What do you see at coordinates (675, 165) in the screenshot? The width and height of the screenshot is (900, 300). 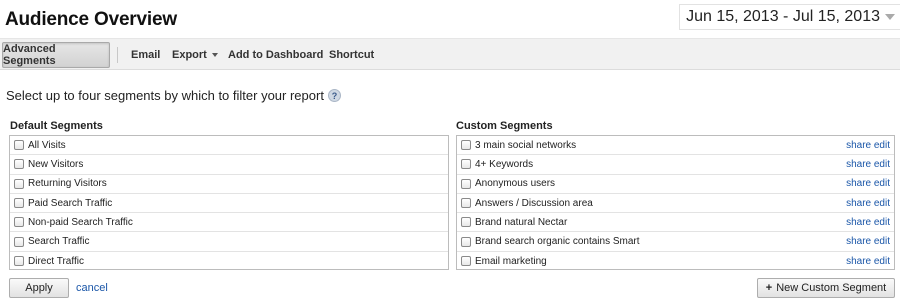 I see `custom-segment-row: 4+ Keywords share edit` at bounding box center [675, 165].